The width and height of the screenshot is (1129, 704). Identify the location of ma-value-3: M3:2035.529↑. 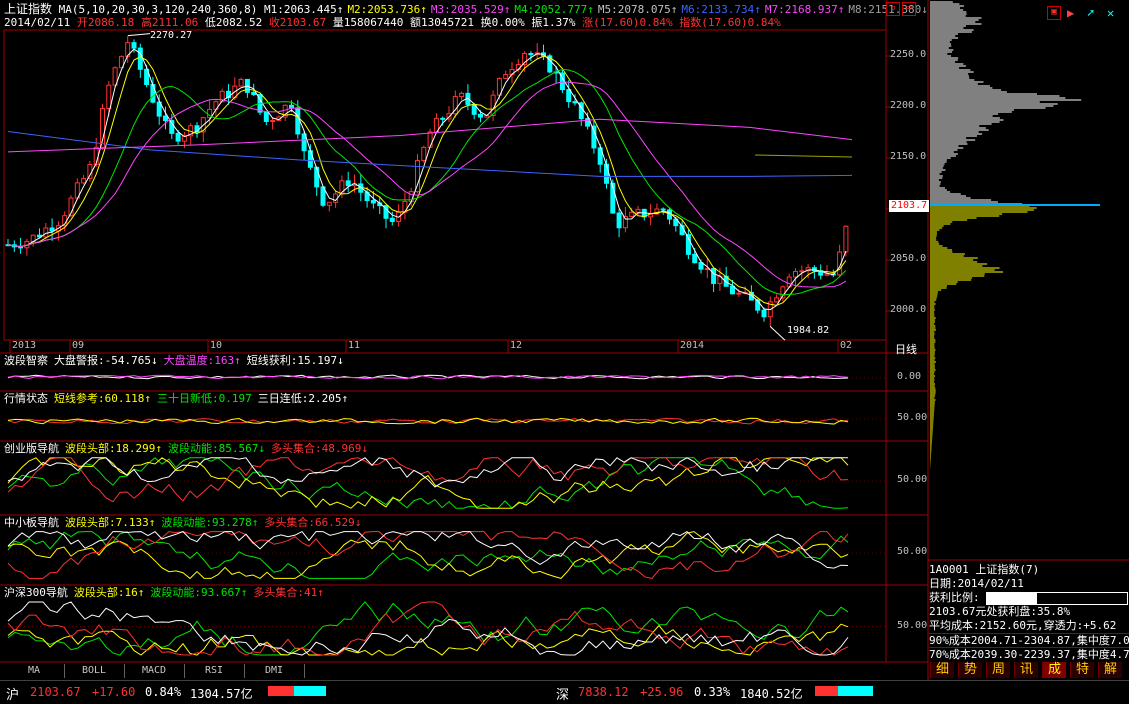
(470, 9).